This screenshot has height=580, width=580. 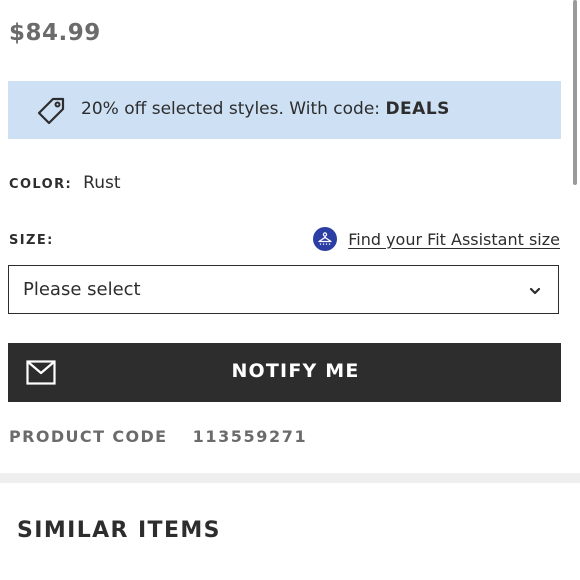 What do you see at coordinates (283, 289) in the screenshot?
I see `size-select: Please select` at bounding box center [283, 289].